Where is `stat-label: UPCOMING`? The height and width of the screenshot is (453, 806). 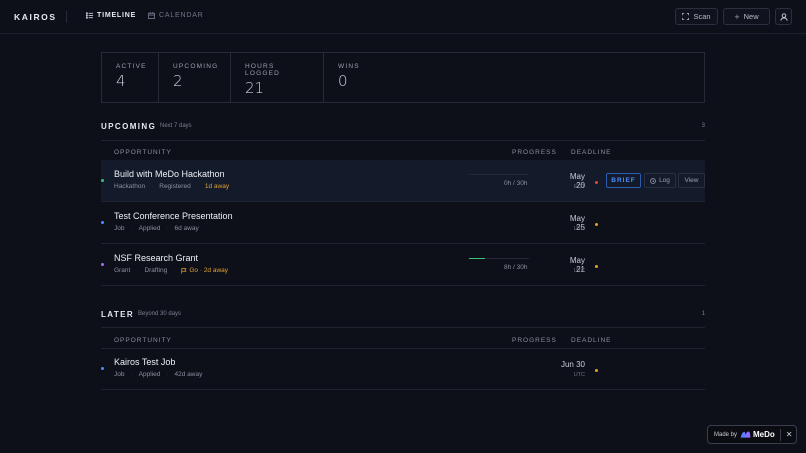
stat-label: UPCOMING is located at coordinates (196, 66).